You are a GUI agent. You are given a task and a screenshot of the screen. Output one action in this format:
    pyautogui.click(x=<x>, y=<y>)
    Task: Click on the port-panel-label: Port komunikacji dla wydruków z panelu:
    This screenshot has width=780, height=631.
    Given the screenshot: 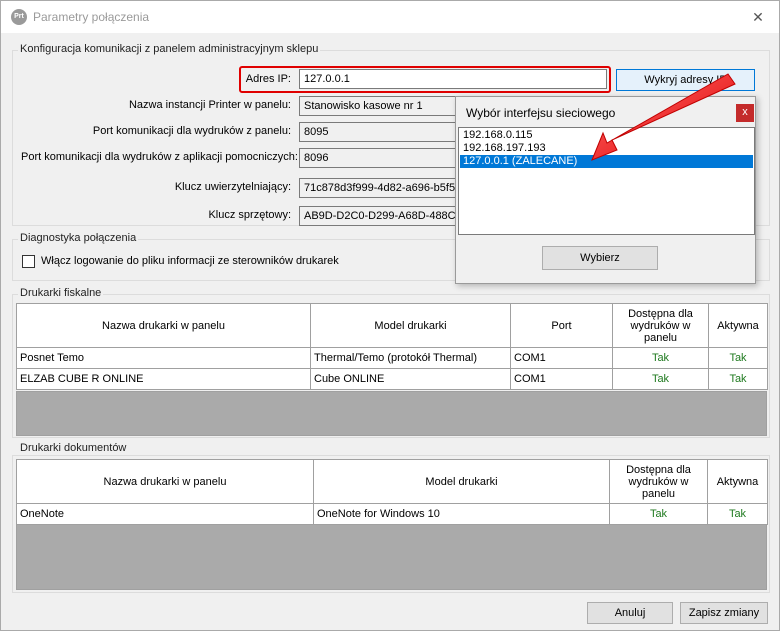 What is the action you would take?
    pyautogui.click(x=191, y=131)
    